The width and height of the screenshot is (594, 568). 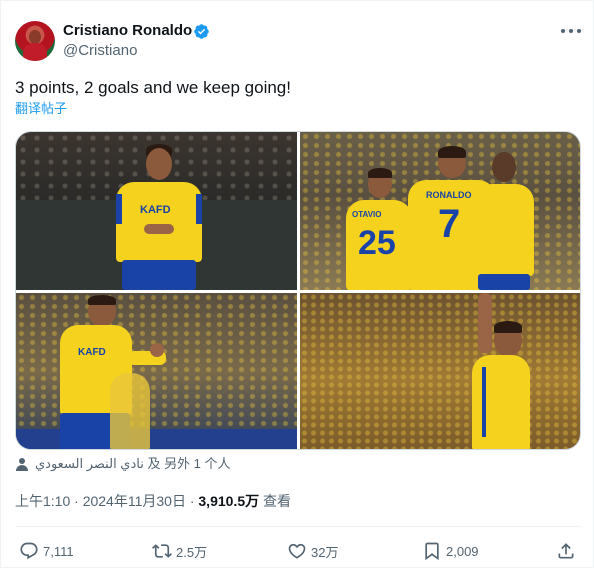 What do you see at coordinates (106, 501) in the screenshot?
I see `tweet-timestamp: 上午1:10 · 2024年11月30日 ·` at bounding box center [106, 501].